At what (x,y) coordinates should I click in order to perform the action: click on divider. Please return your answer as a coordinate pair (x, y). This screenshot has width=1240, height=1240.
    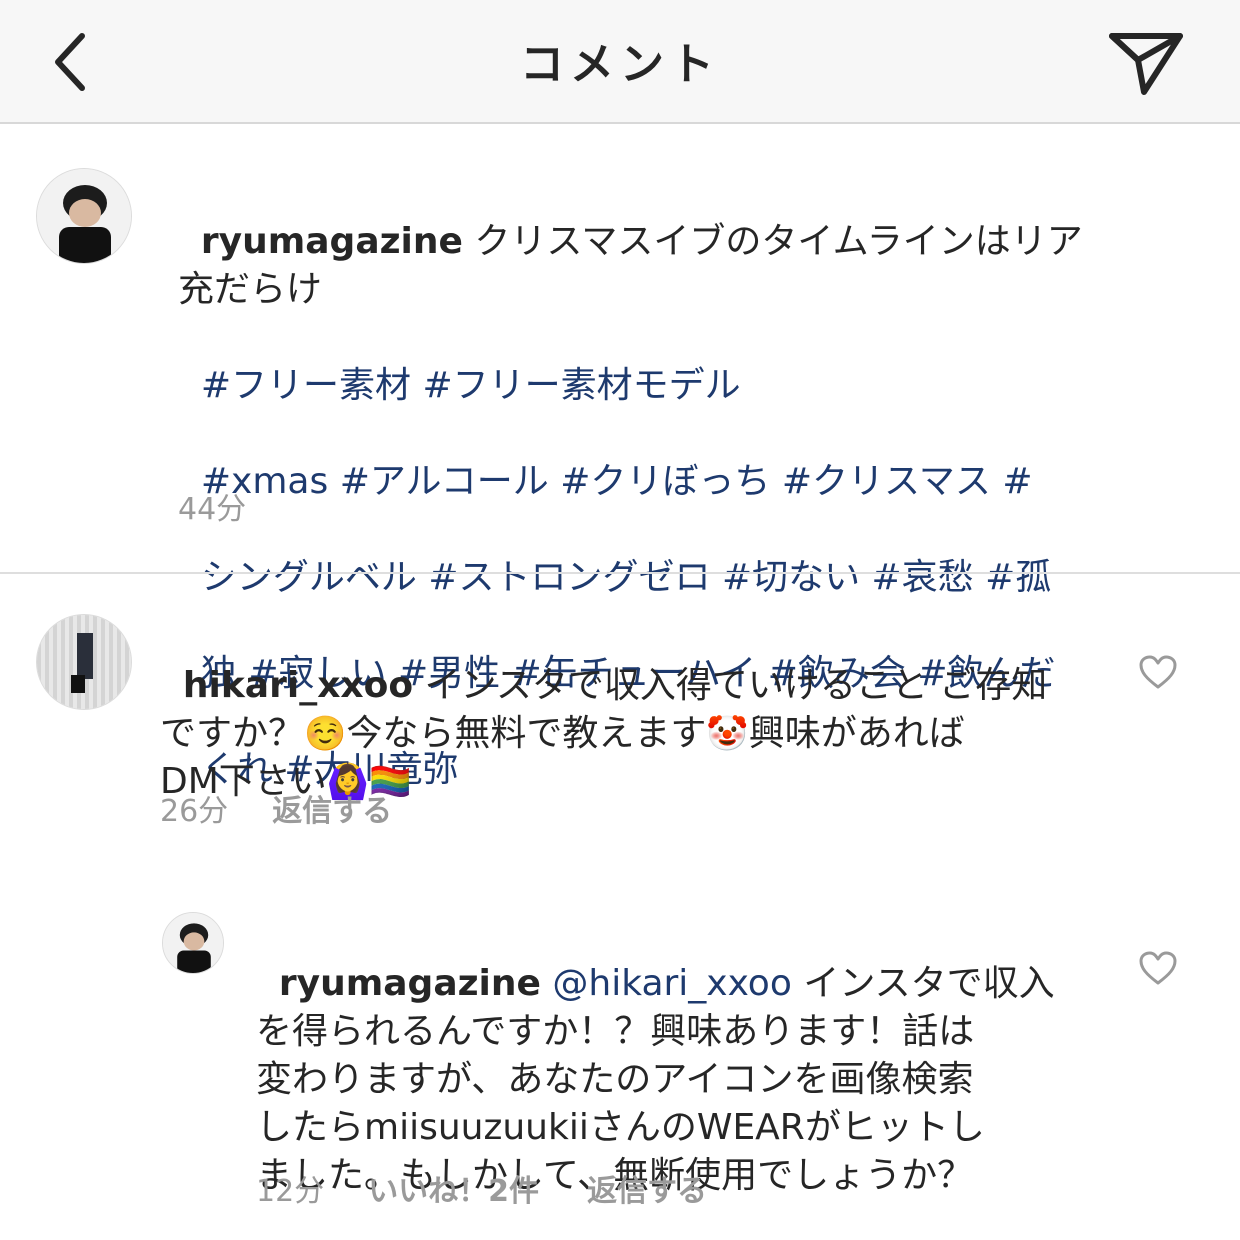
    Looking at the image, I should click on (620, 573).